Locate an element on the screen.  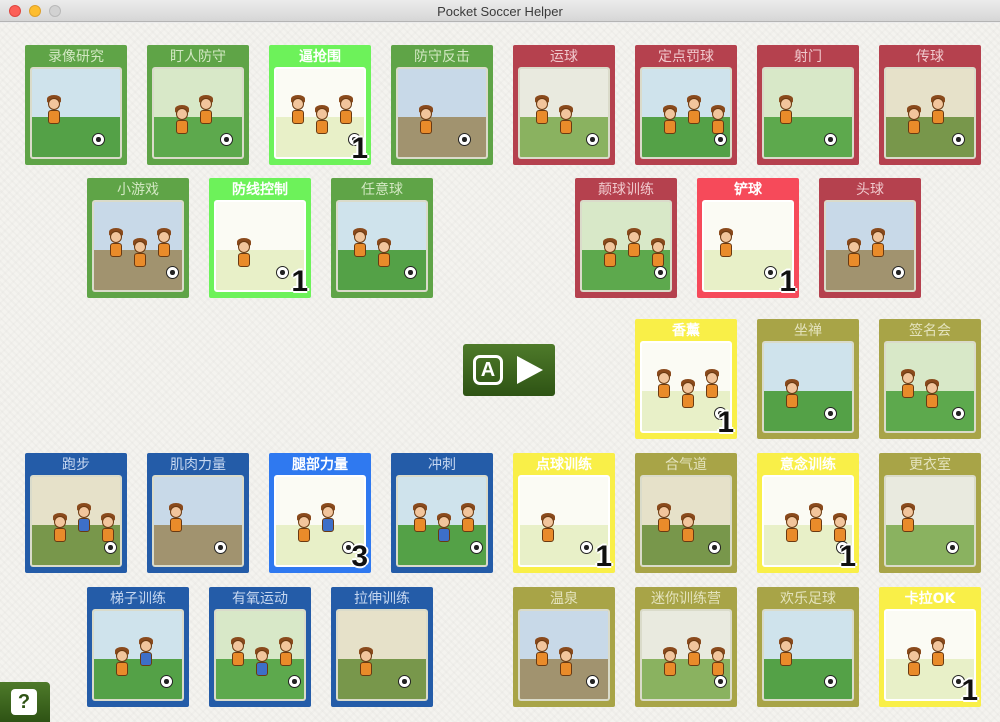
training-card-label: 盯人防守 is located at coordinates (198, 57).